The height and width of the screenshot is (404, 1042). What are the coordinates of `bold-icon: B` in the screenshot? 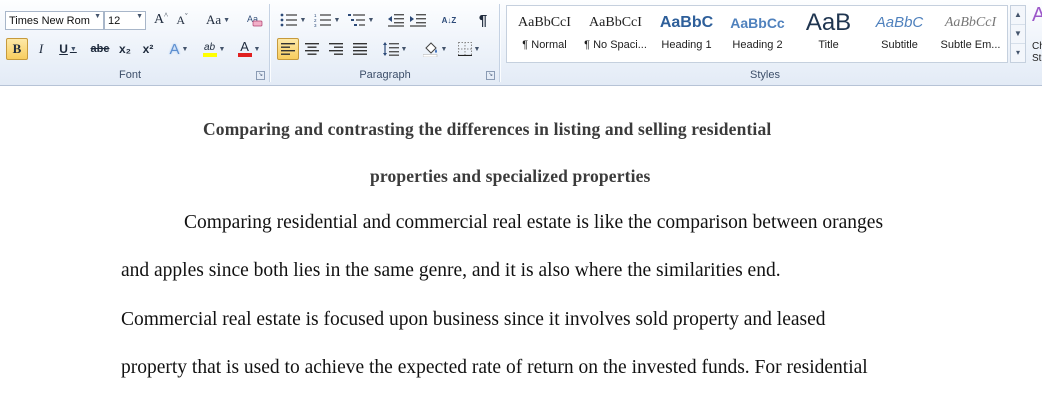 It's located at (17, 48).